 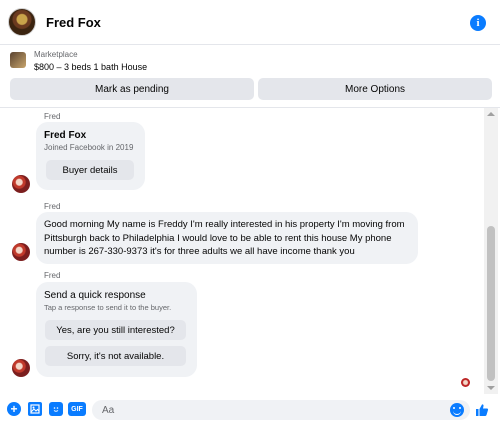 I want to click on plus-icon: +, so click(x=14, y=409).